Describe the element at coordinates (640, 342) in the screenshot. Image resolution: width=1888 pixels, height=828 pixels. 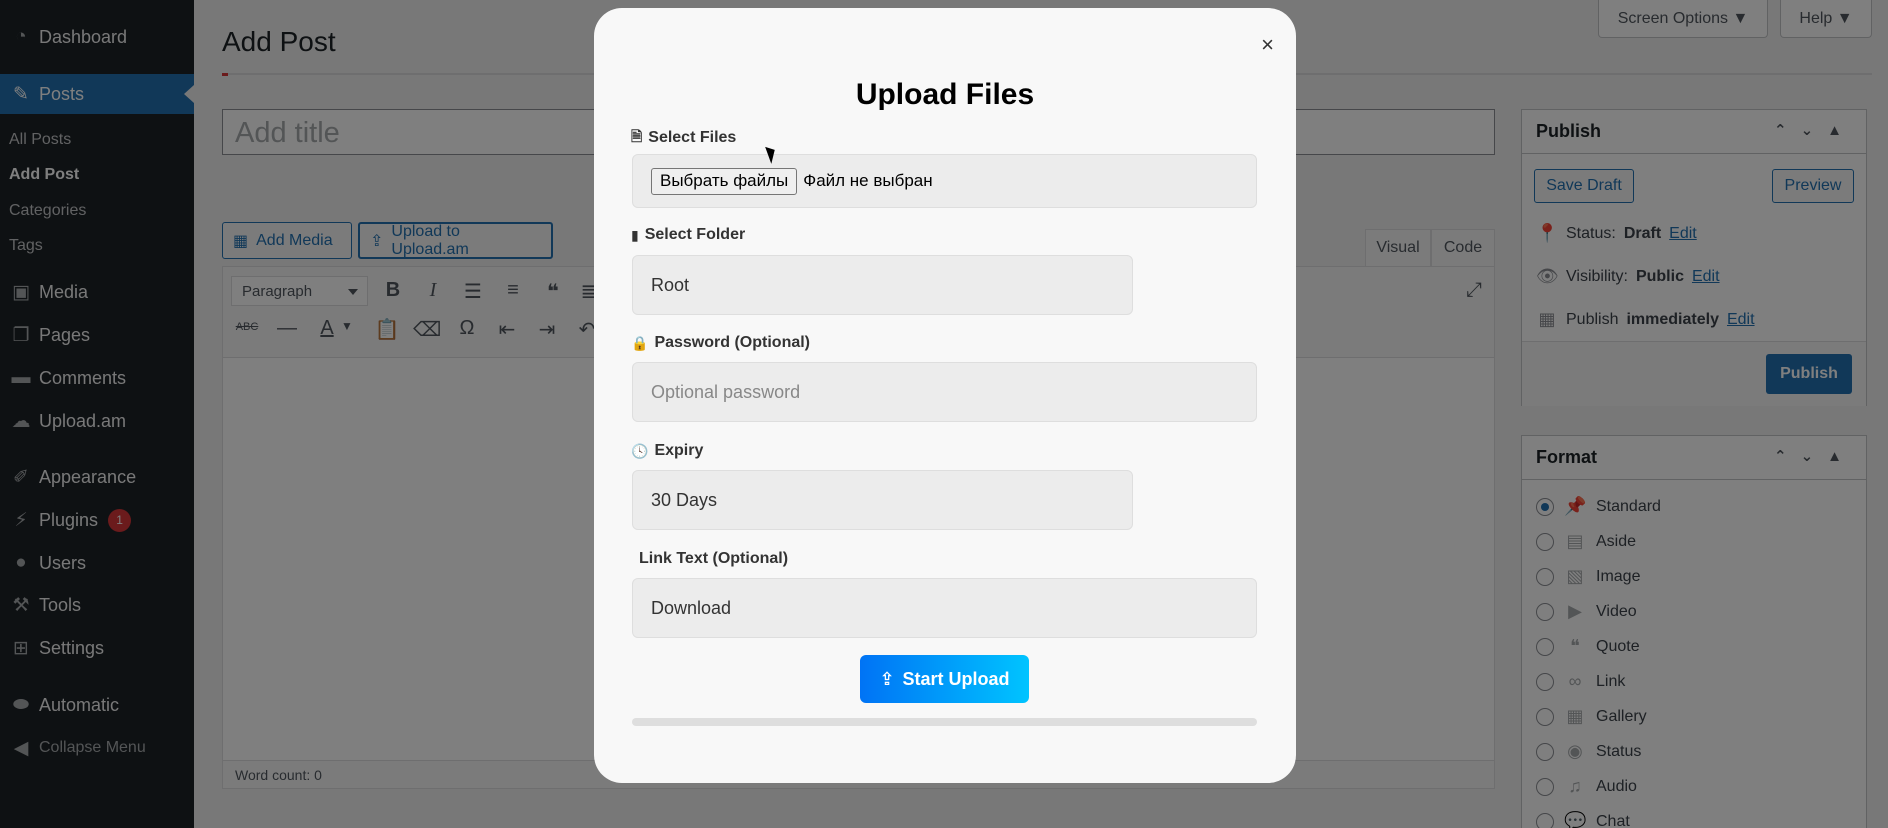
I see `lock-icon: 🔒` at that location.